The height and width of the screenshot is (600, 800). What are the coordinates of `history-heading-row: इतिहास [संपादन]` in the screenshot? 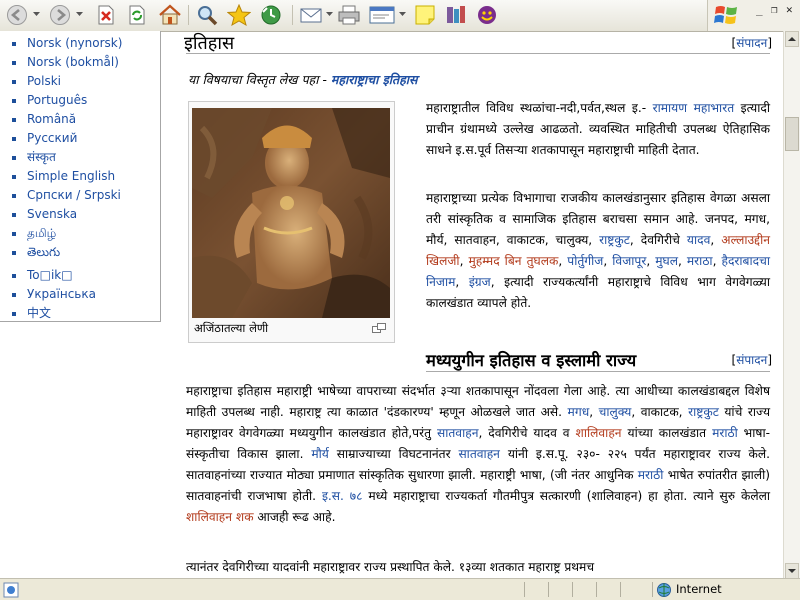 It's located at (478, 42).